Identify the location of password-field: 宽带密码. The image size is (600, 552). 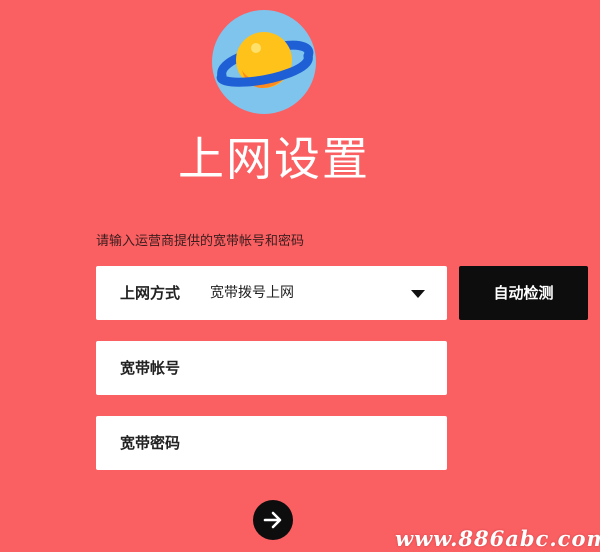
(271, 443).